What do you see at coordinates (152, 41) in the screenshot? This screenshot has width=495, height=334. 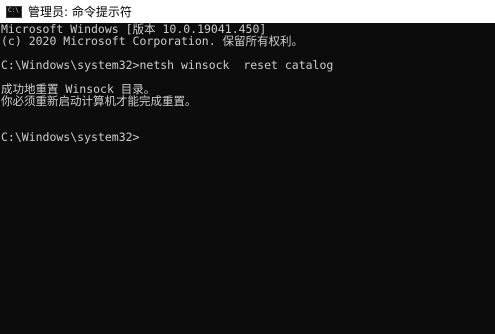 I see `console-header-line-2: (c) 2020 Microsoft Corporation. 保留所有权利。` at bounding box center [152, 41].